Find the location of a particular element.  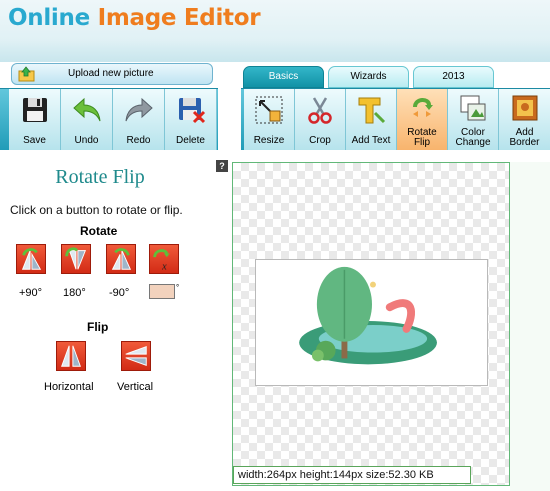

flip-horizontal-button is located at coordinates (71, 356).